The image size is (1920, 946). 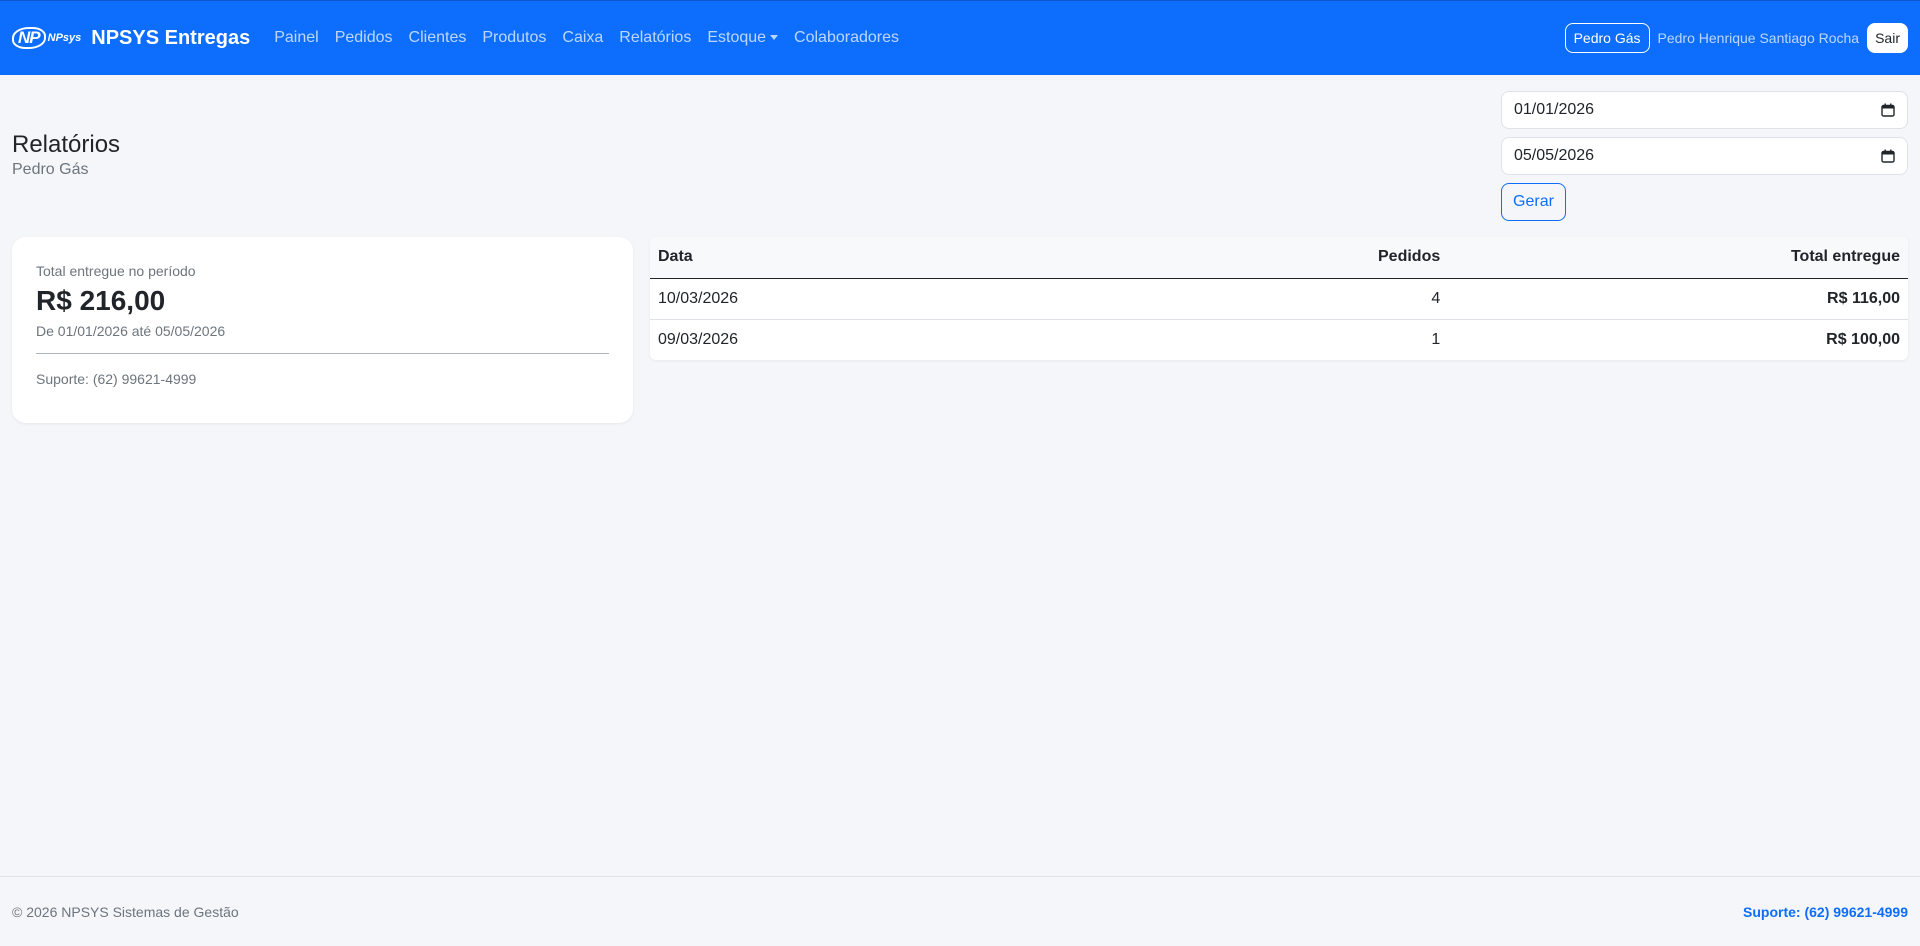 What do you see at coordinates (1279, 339) in the screenshot?
I see `table-row: 09/03/2026 1 R$ 100,00` at bounding box center [1279, 339].